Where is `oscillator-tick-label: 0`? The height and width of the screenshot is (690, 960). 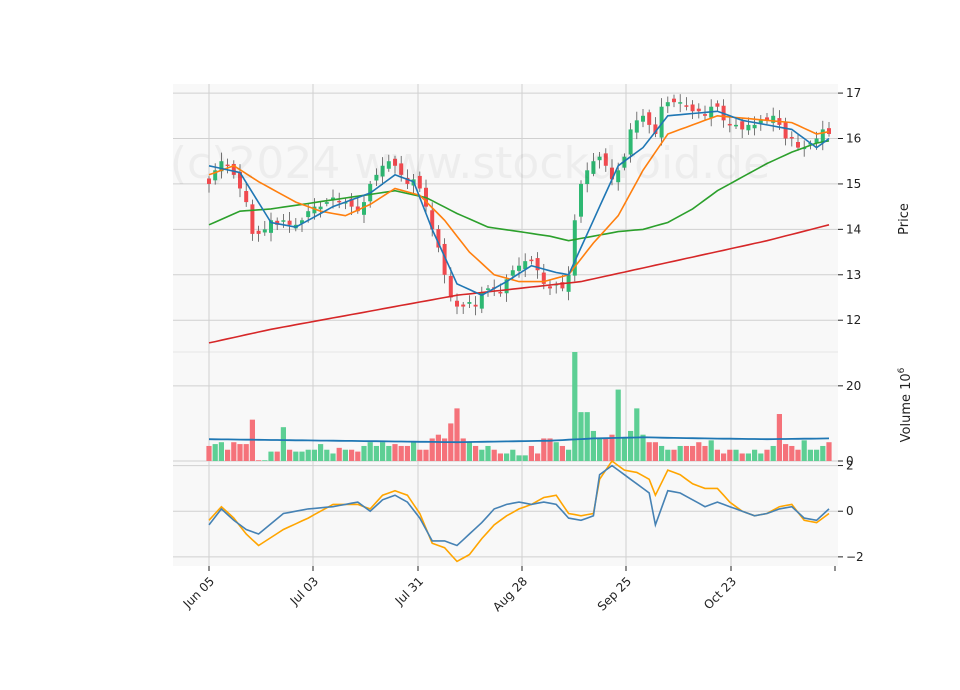
oscillator-tick-label: 0 is located at coordinates (850, 511).